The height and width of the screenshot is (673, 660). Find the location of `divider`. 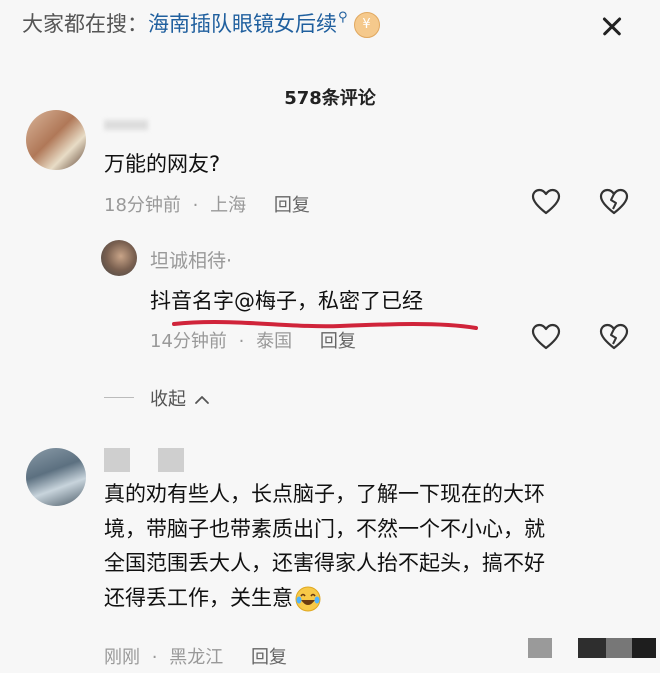

divider is located at coordinates (119, 397).